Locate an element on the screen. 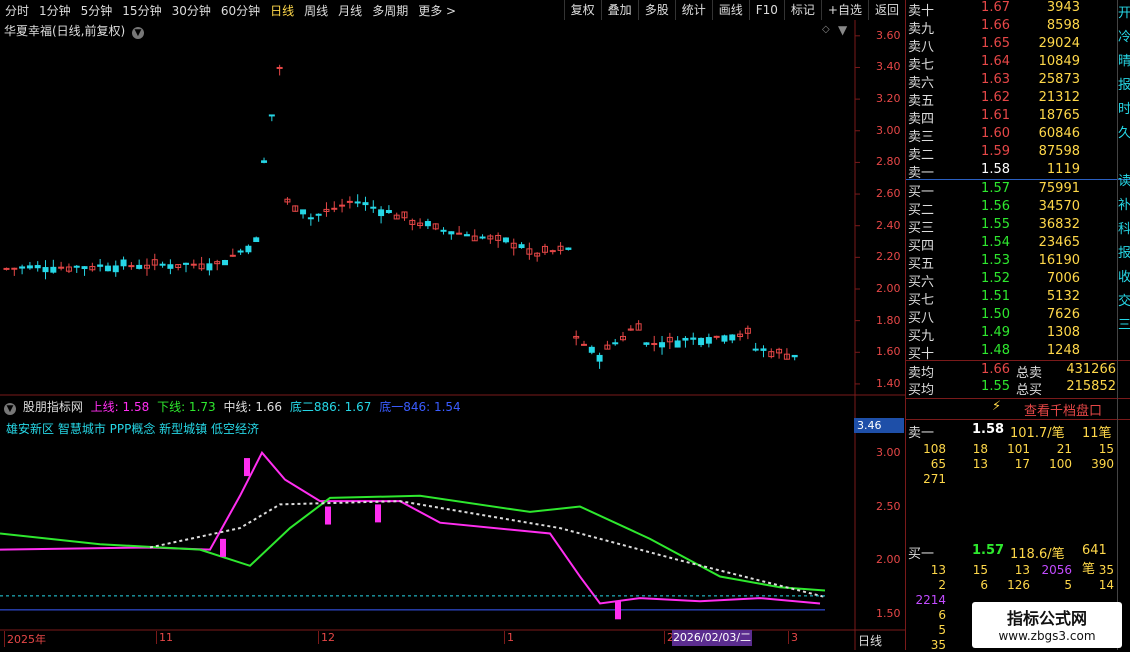  buy-row: 买一 1.57 75991 is located at coordinates (1012, 190).